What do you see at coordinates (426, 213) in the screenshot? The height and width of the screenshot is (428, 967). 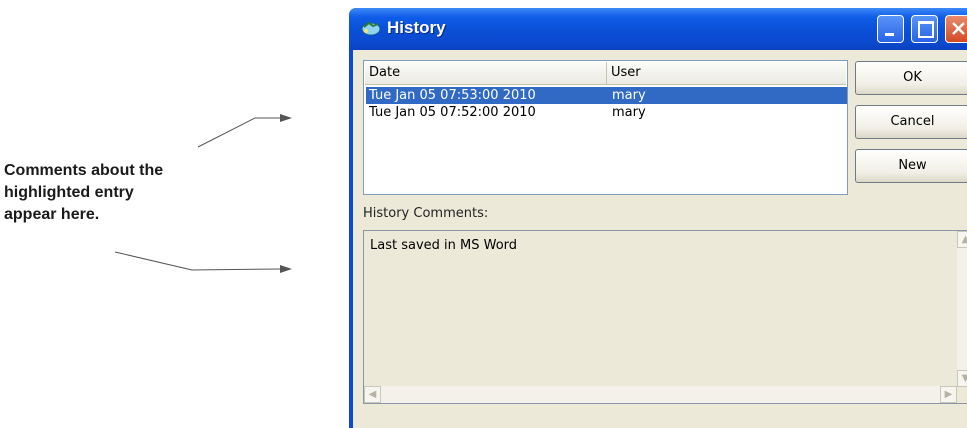 I see `history-comments-label: History Comments:` at bounding box center [426, 213].